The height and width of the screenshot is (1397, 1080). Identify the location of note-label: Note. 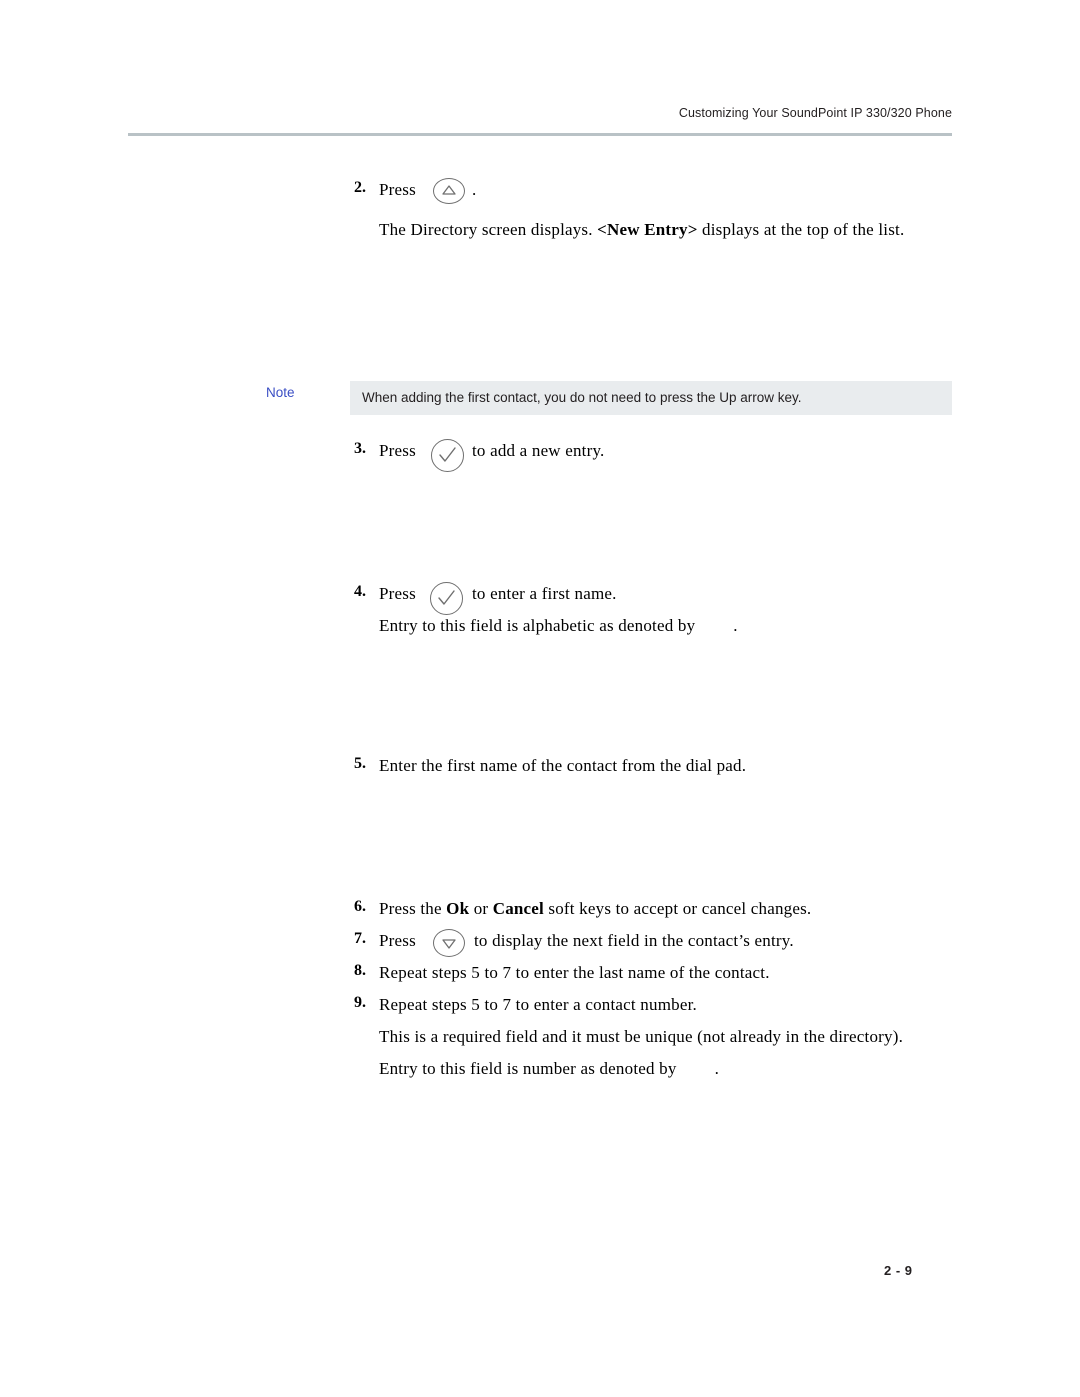
(280, 392).